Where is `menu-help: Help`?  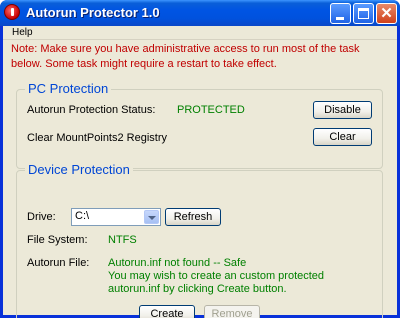 menu-help: Help is located at coordinates (22, 32).